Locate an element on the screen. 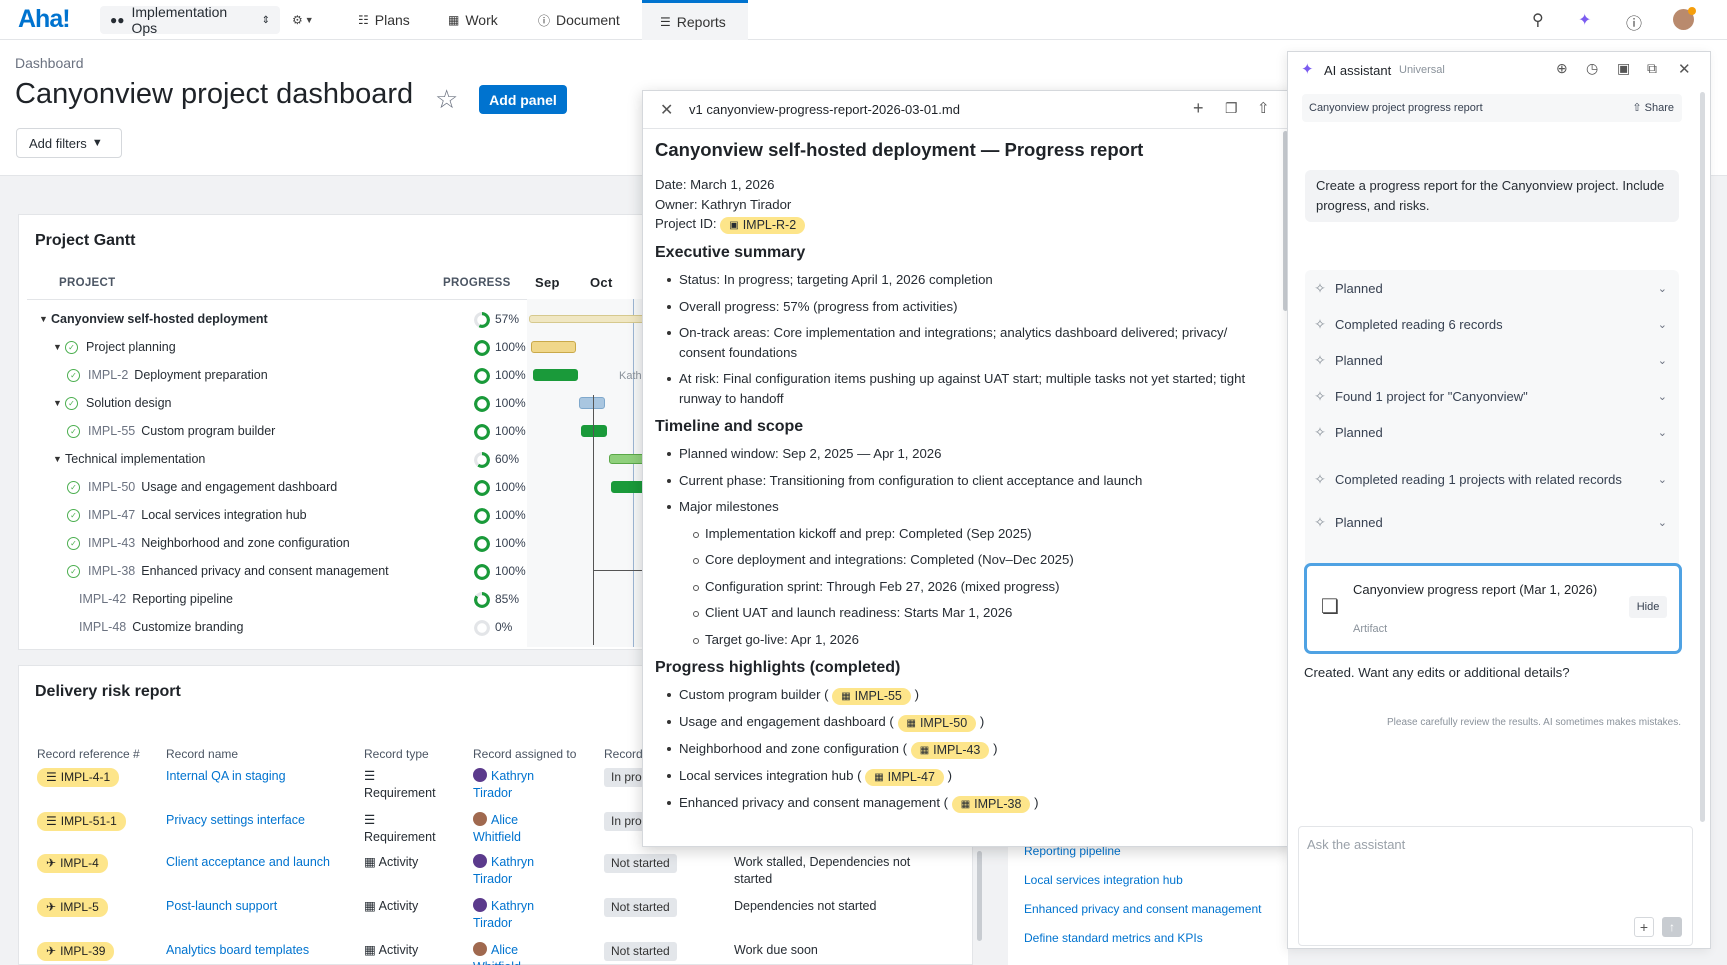 The height and width of the screenshot is (965, 1727). record-name: Local services integration hub is located at coordinates (223, 515).